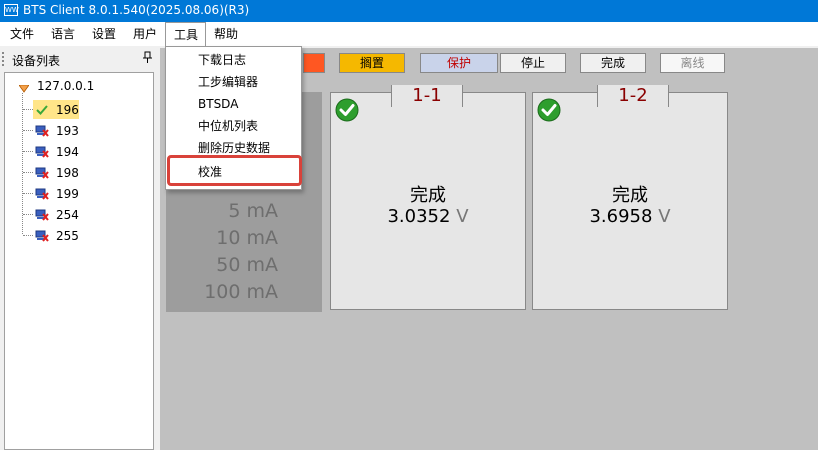 The height and width of the screenshot is (450, 818). I want to click on online-check-icon, so click(42, 111).